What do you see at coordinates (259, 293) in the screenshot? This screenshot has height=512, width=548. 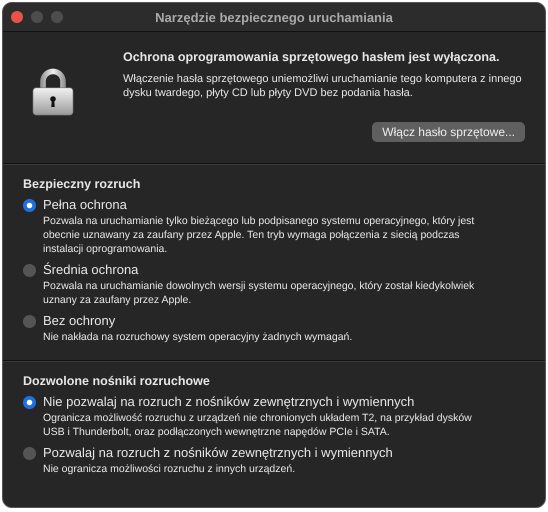 I see `option-description: Pozwala na uruchamianie dowolnych wersji systemu operacyjnego, który został kiedykolwiek uznany za zaufany przez Apple.` at bounding box center [259, 293].